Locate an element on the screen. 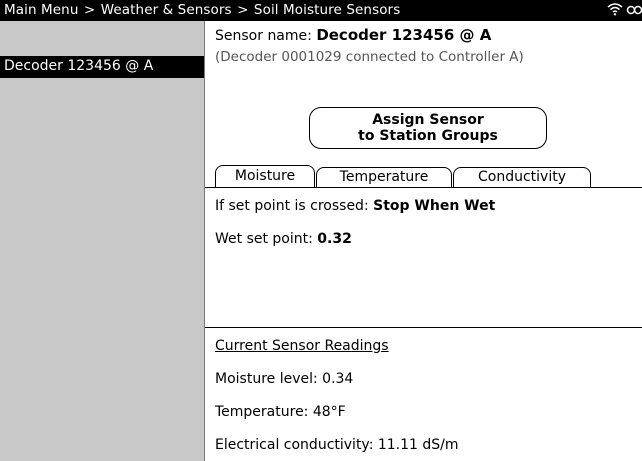 The image size is (642, 461). assign-sensor-button: Assign Sensor to Station Groups is located at coordinates (428, 128).